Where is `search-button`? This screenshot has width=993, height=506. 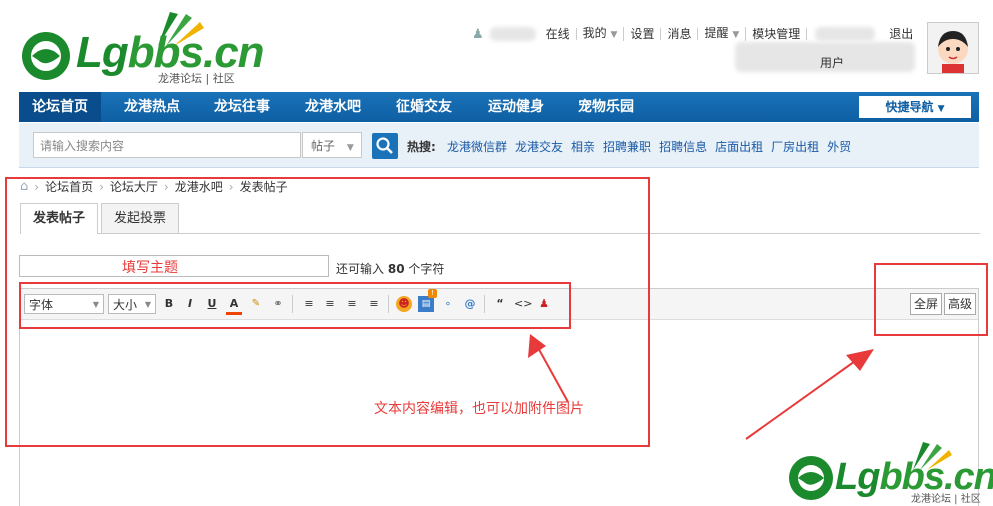
search-button is located at coordinates (385, 146).